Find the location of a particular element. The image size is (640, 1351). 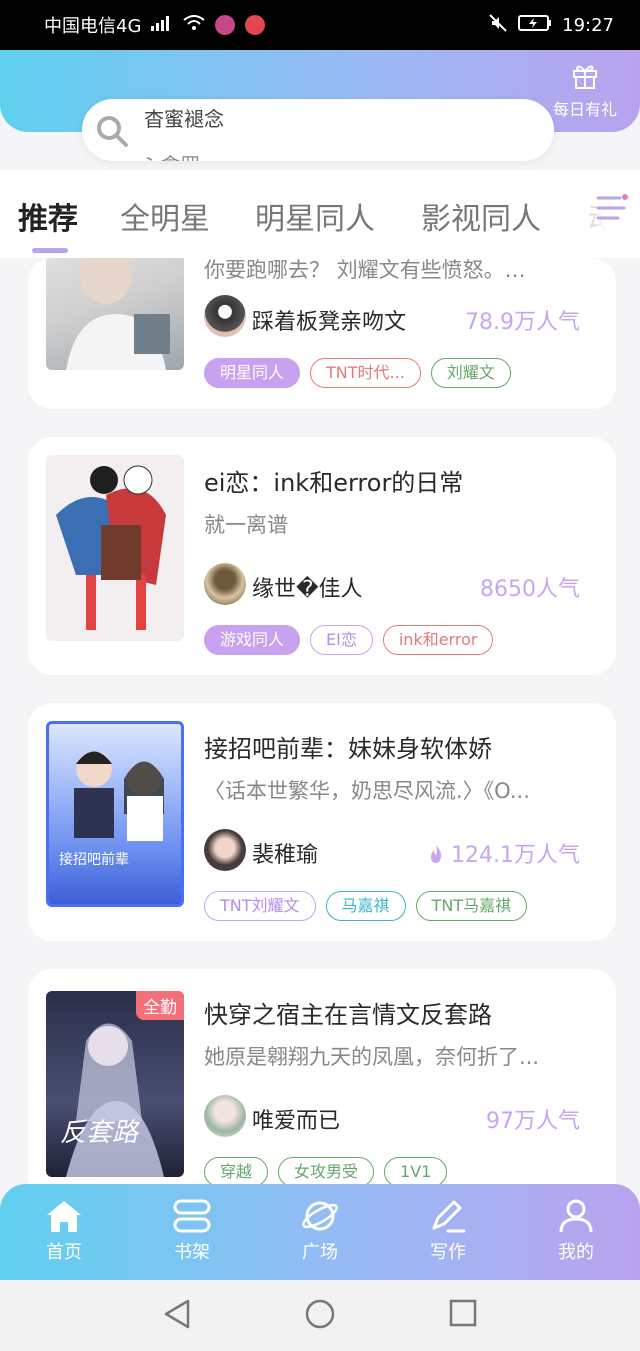

tag-list: 明星同人 TNT时代... 刘耀文 is located at coordinates (357, 373).